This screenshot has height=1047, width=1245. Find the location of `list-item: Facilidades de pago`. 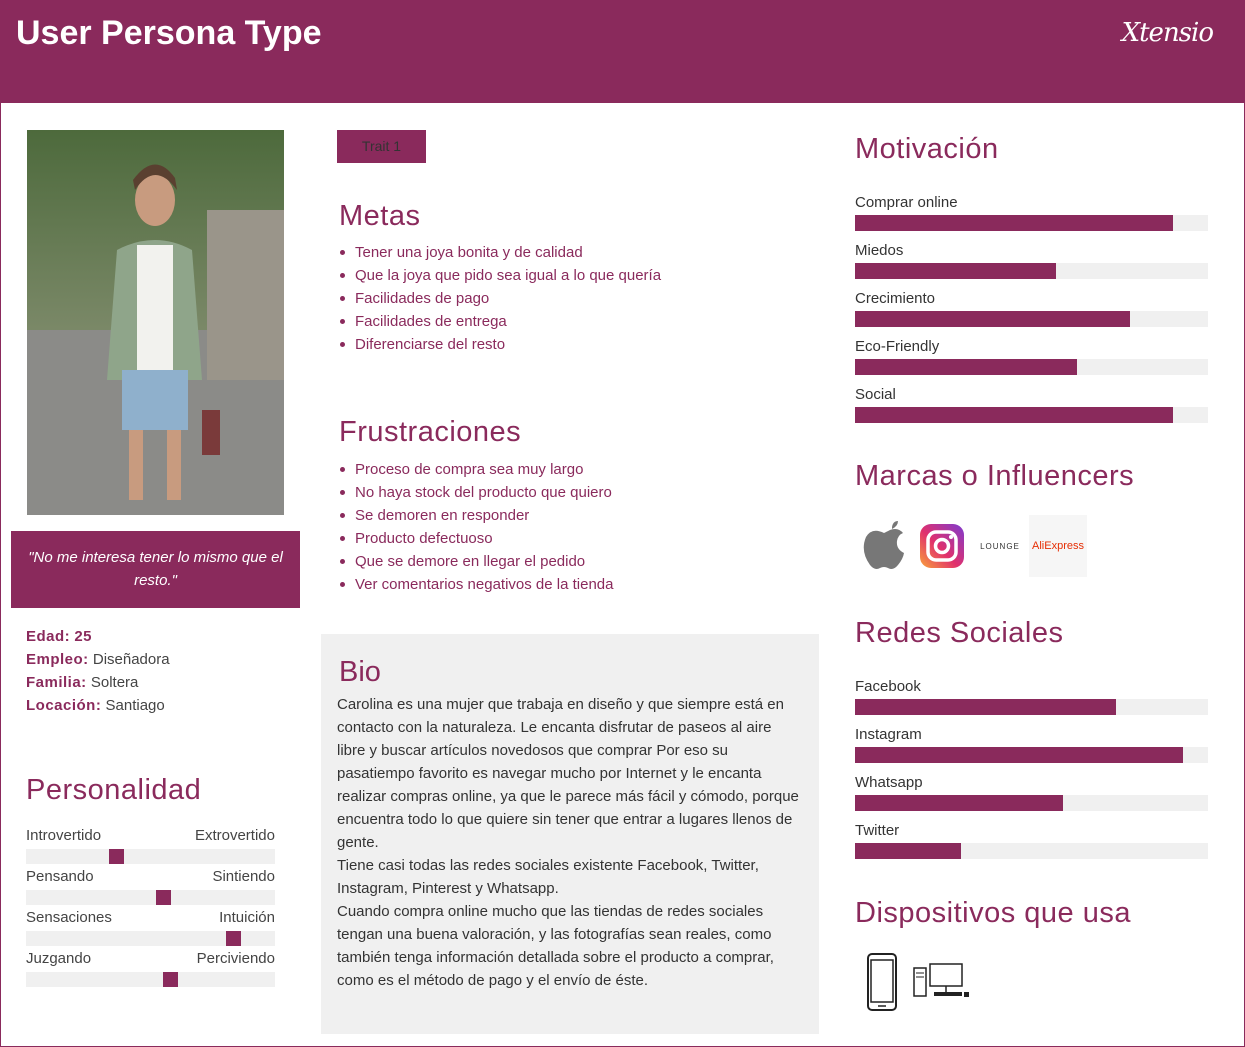

list-item: Facilidades de pago is located at coordinates (500, 298).